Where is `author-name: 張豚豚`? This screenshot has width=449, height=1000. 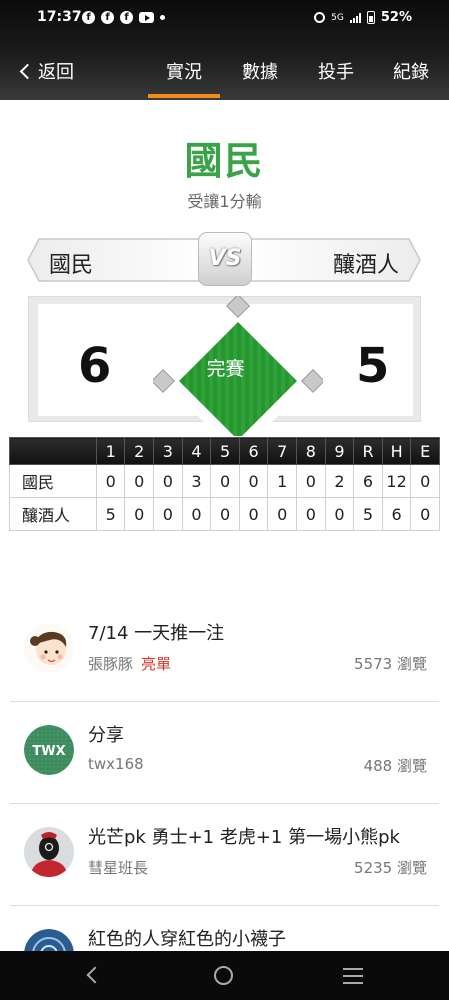 author-name: 張豚豚 is located at coordinates (111, 664).